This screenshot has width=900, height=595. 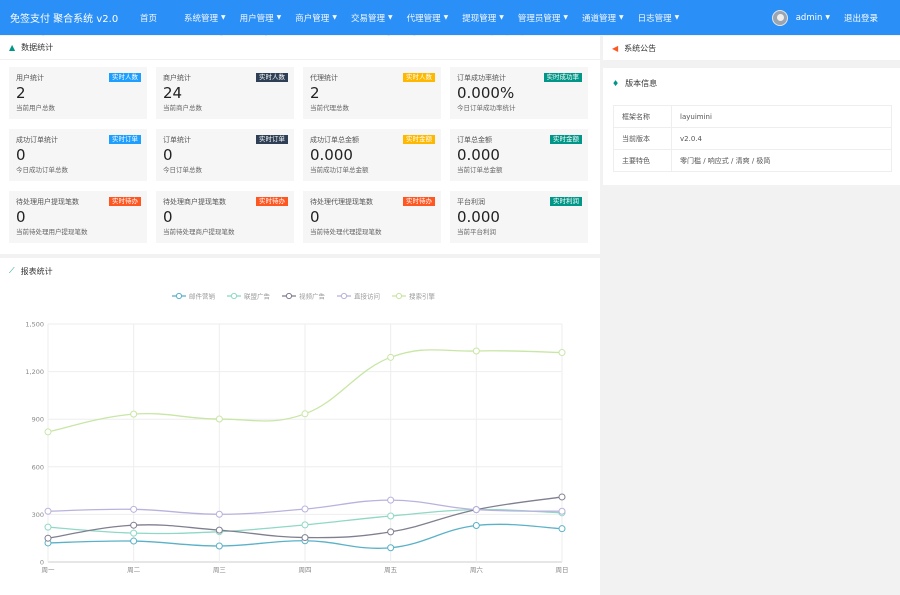 I want to click on stat-card-value: 0.000, so click(x=478, y=155).